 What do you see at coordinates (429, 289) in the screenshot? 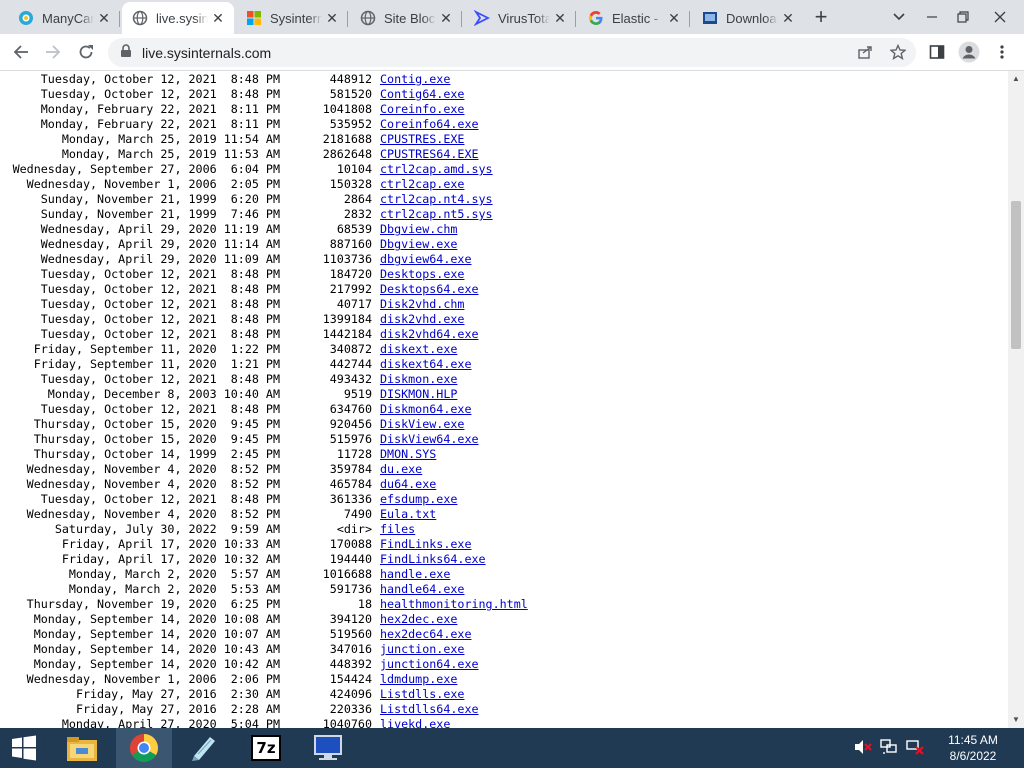
I see `file-link: Desktops64.exe` at bounding box center [429, 289].